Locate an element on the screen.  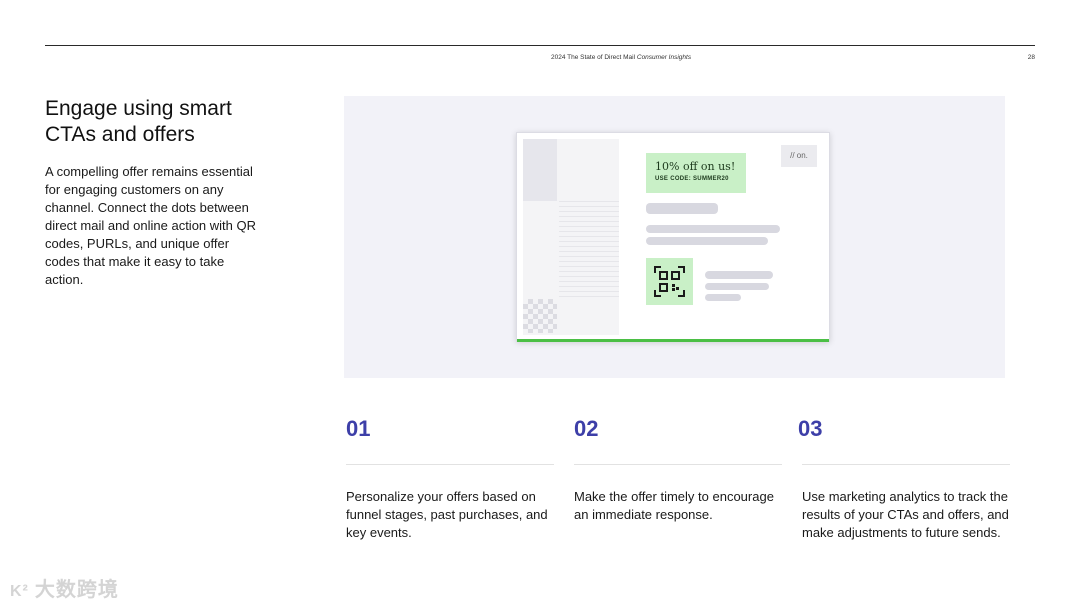
mailer-card: 10% off on us! USE CODE: SUMMER20 // on. is located at coordinates (673, 237).